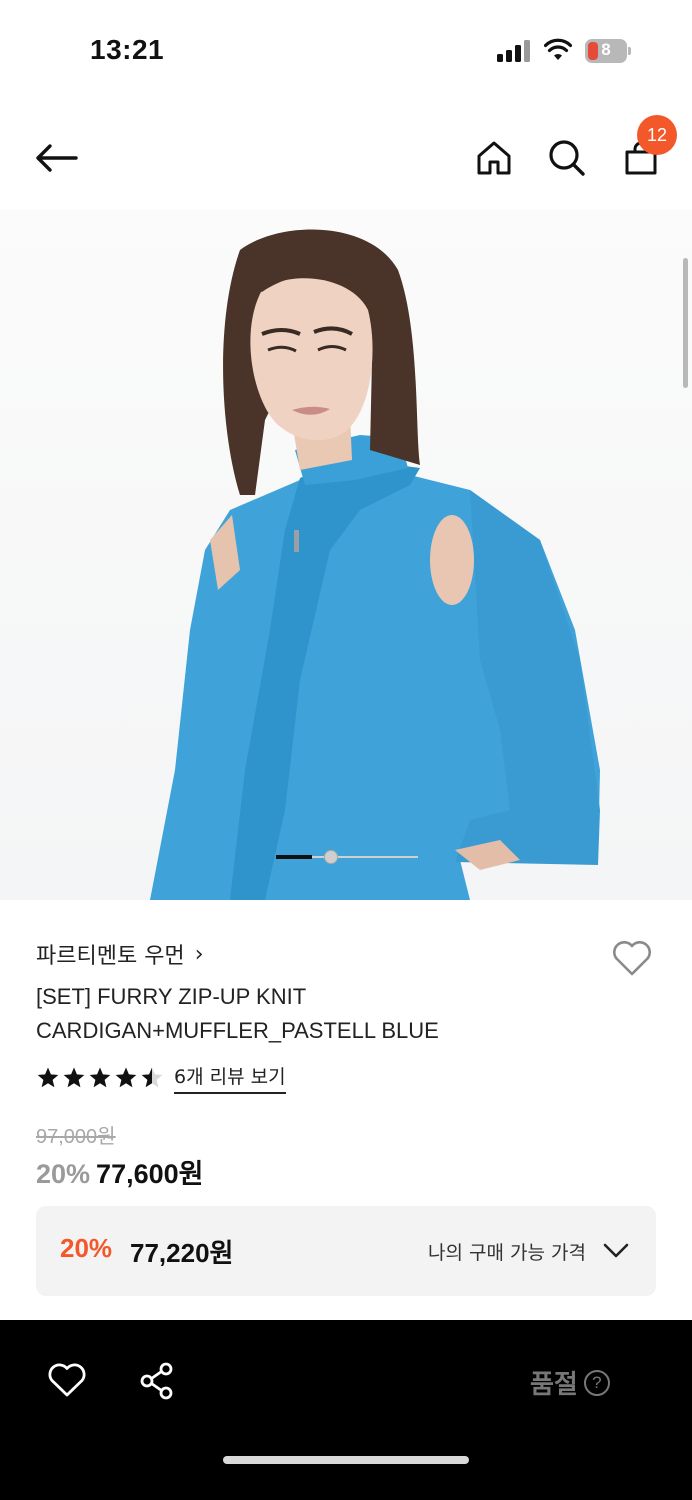 The image size is (692, 1500). Describe the element at coordinates (76, 1137) in the screenshot. I see `original-price: 97,000원` at that location.